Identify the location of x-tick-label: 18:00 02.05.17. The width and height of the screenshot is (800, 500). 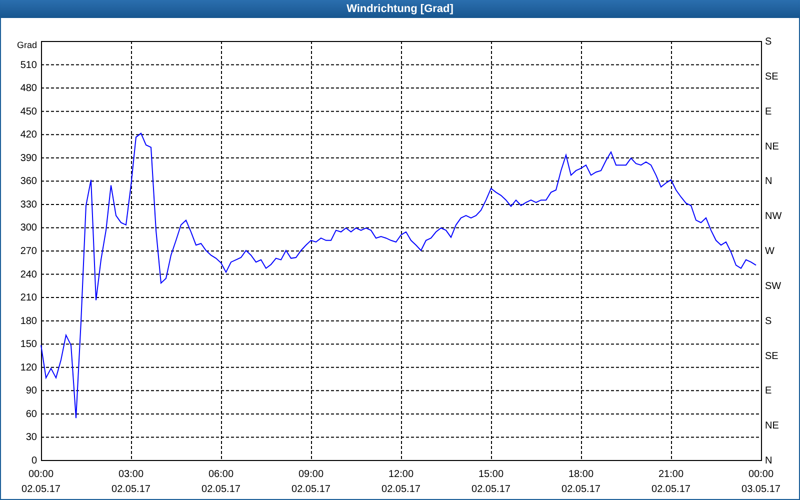
(581, 482).